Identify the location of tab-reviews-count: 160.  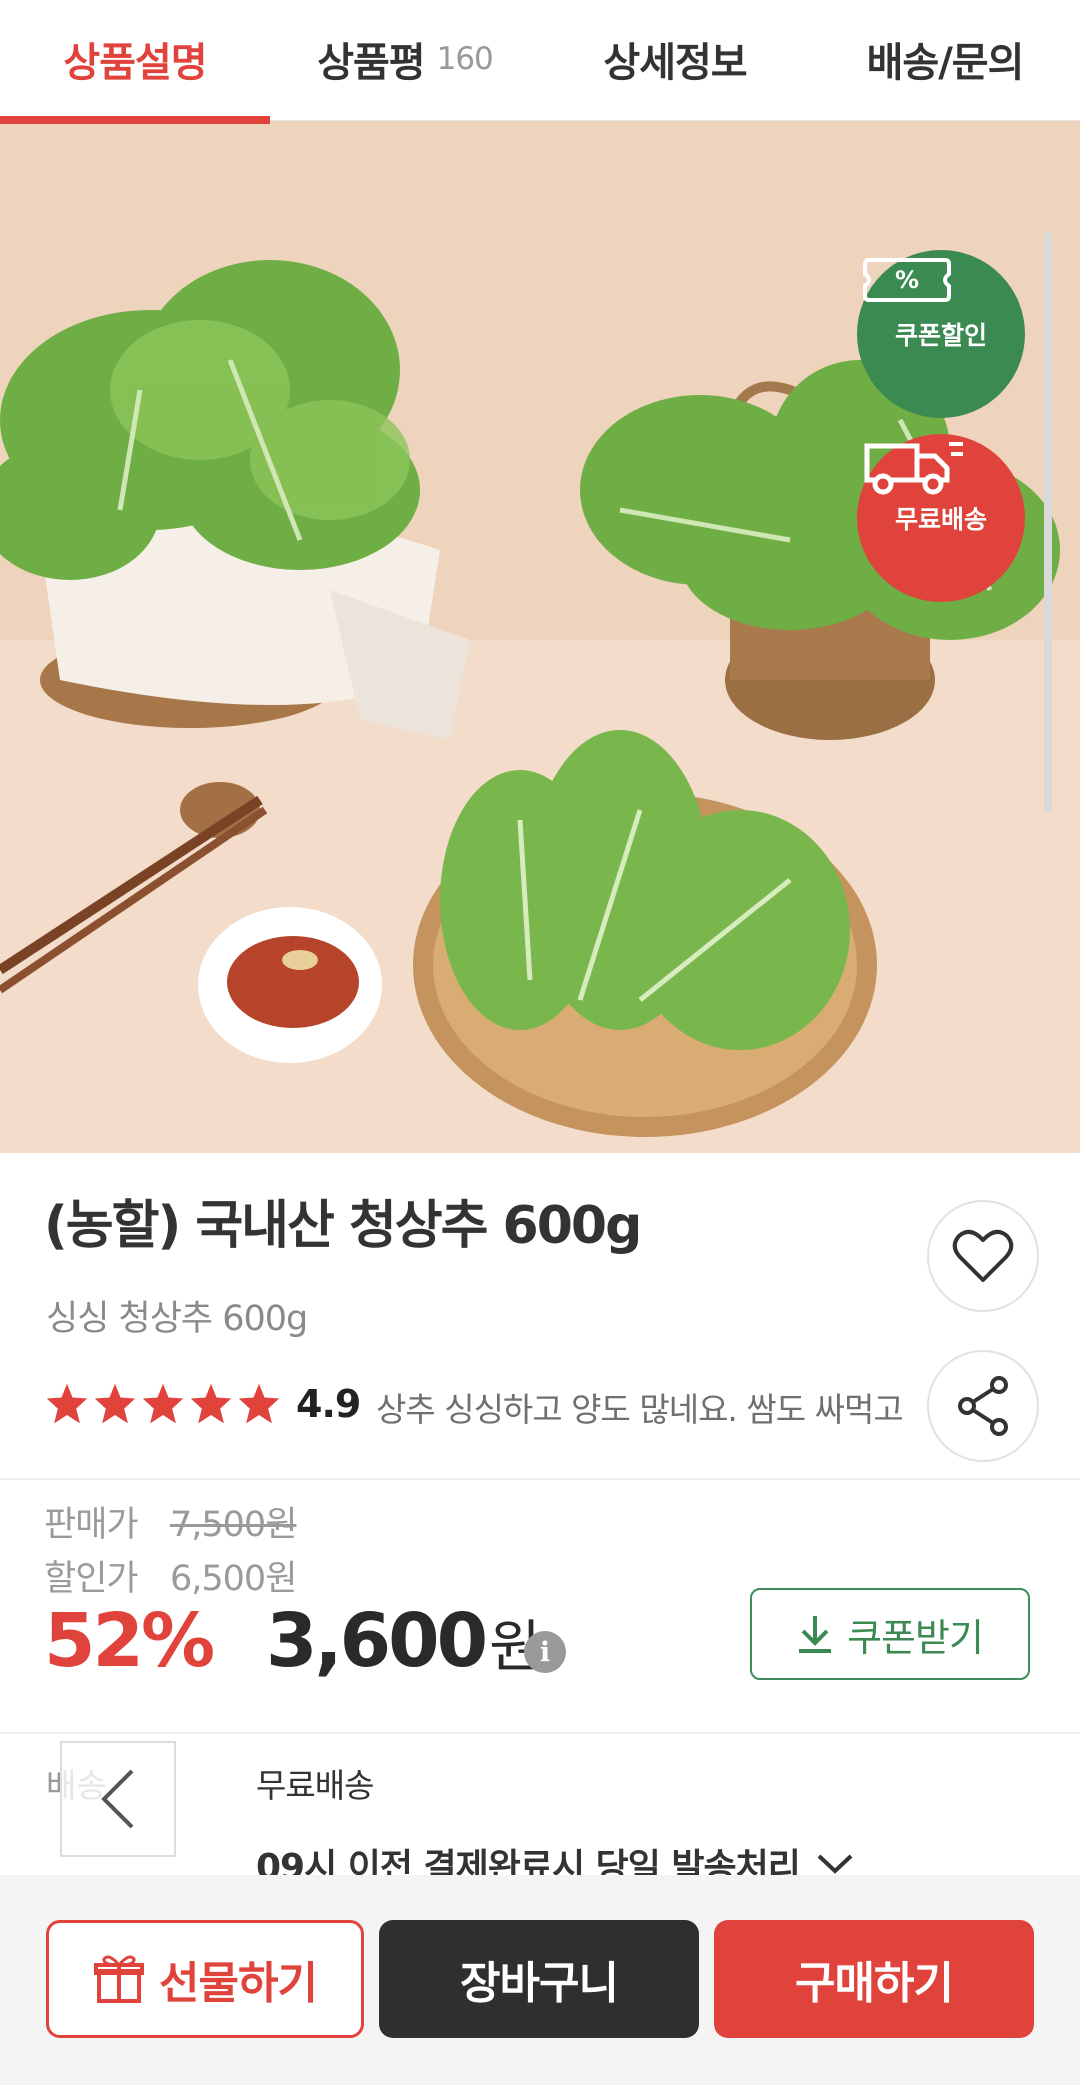
(465, 59).